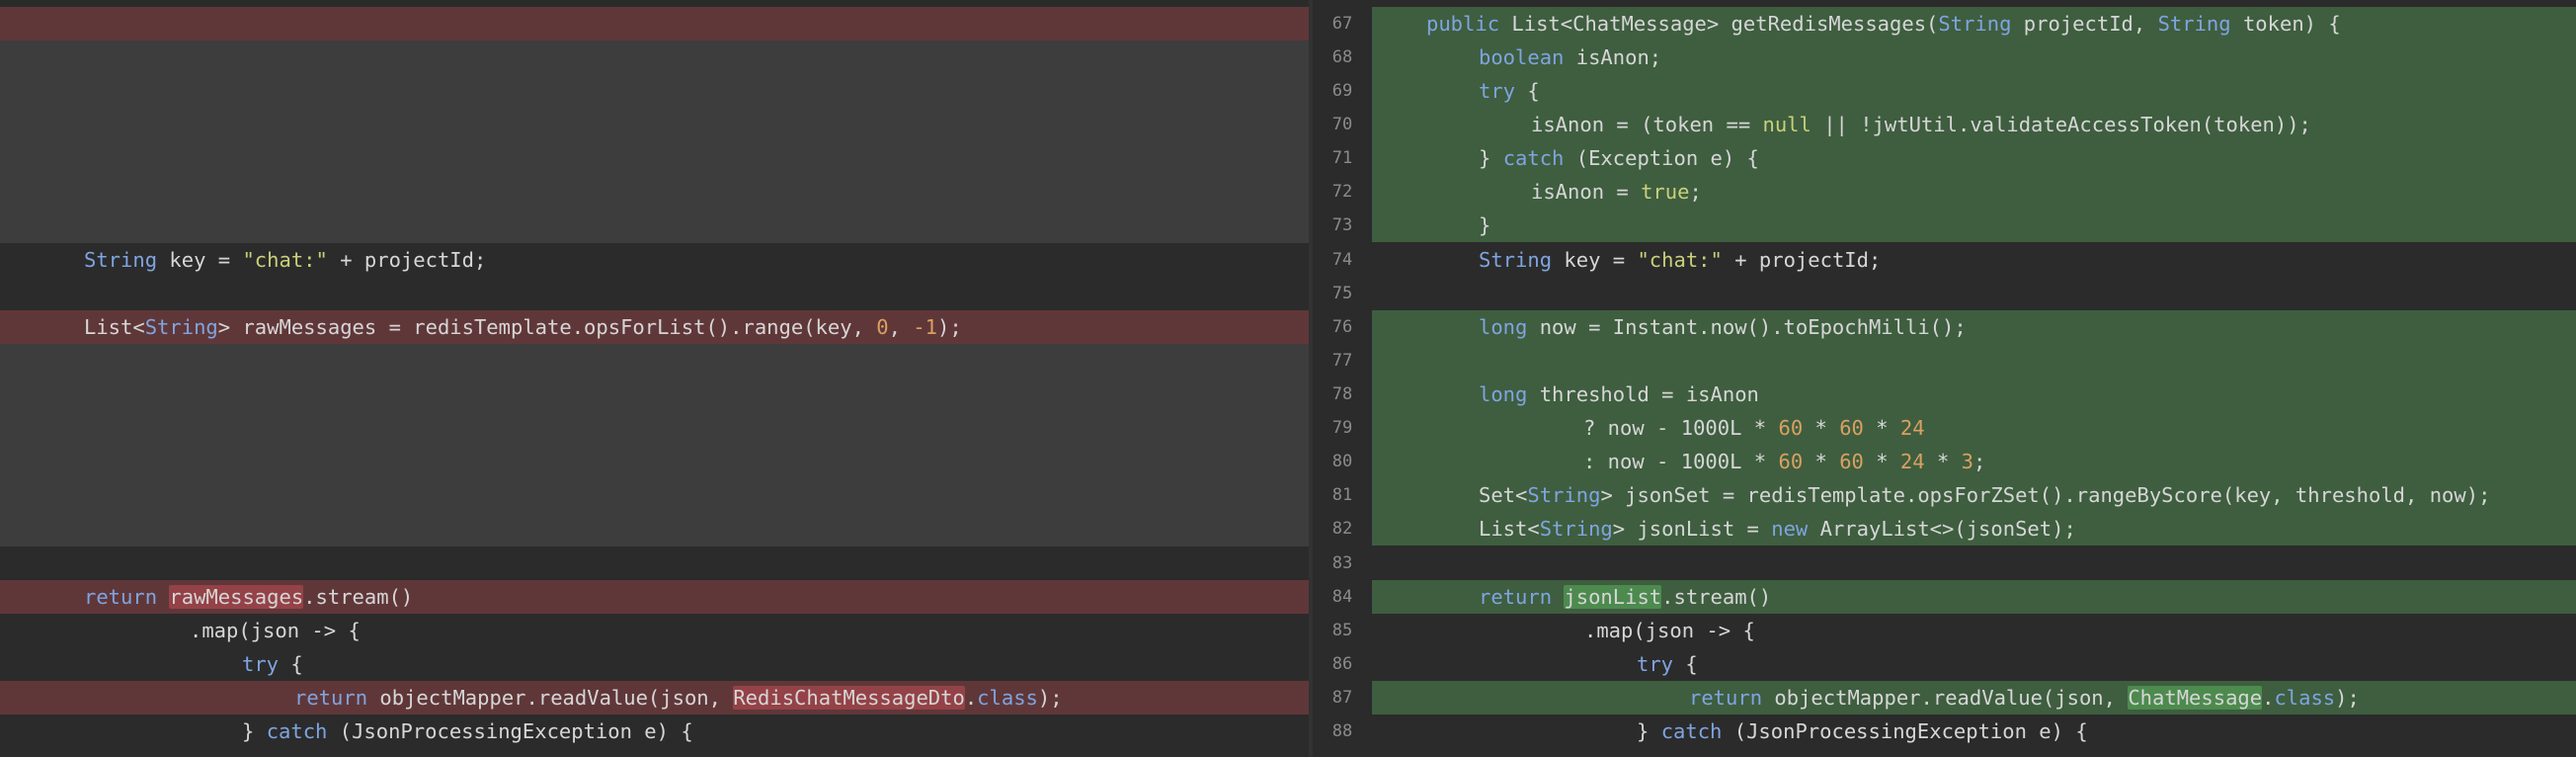  I want to click on line-number: 83, so click(1342, 563).